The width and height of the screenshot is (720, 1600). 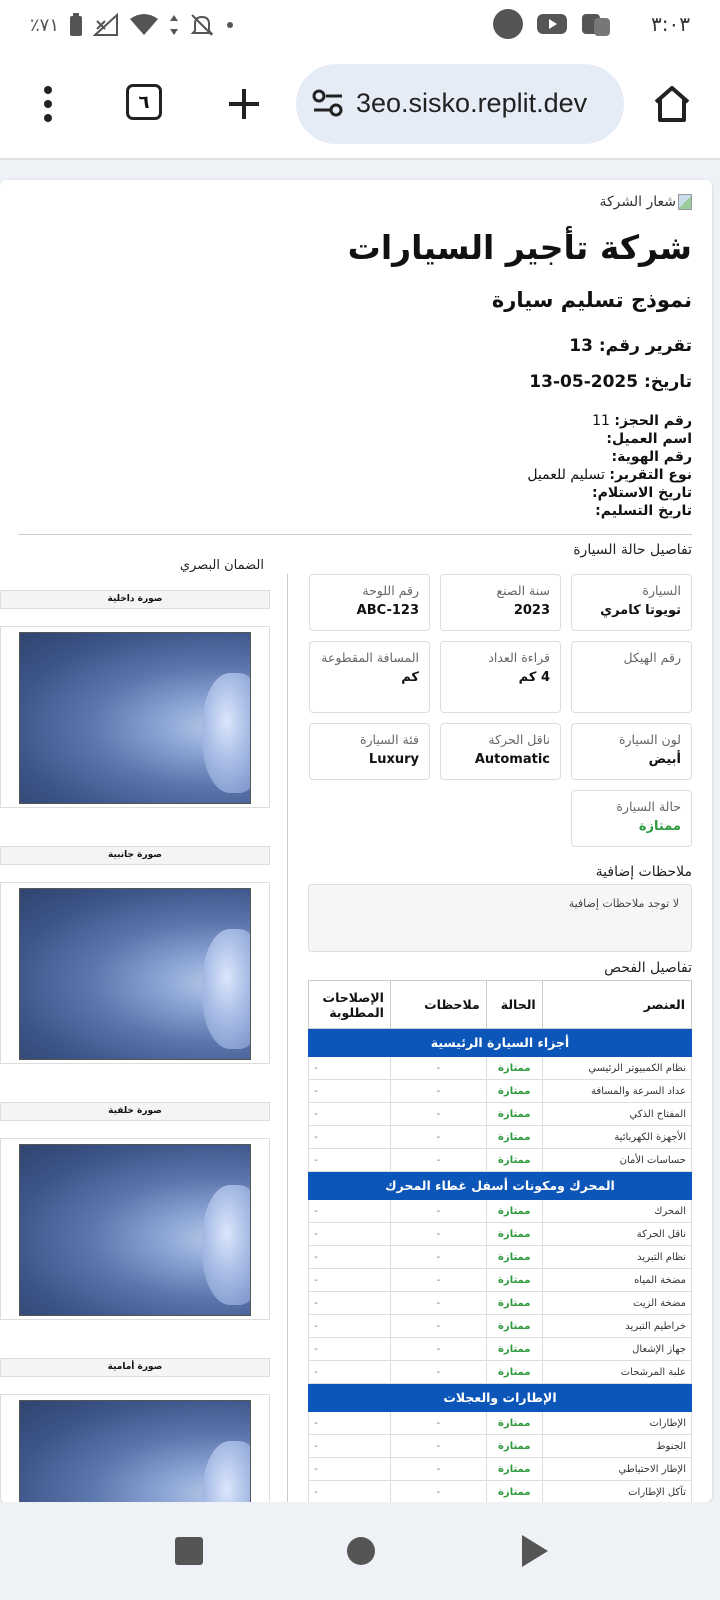 I want to click on card-plate: رقم اللوحة ABC-123, so click(x=369, y=602).